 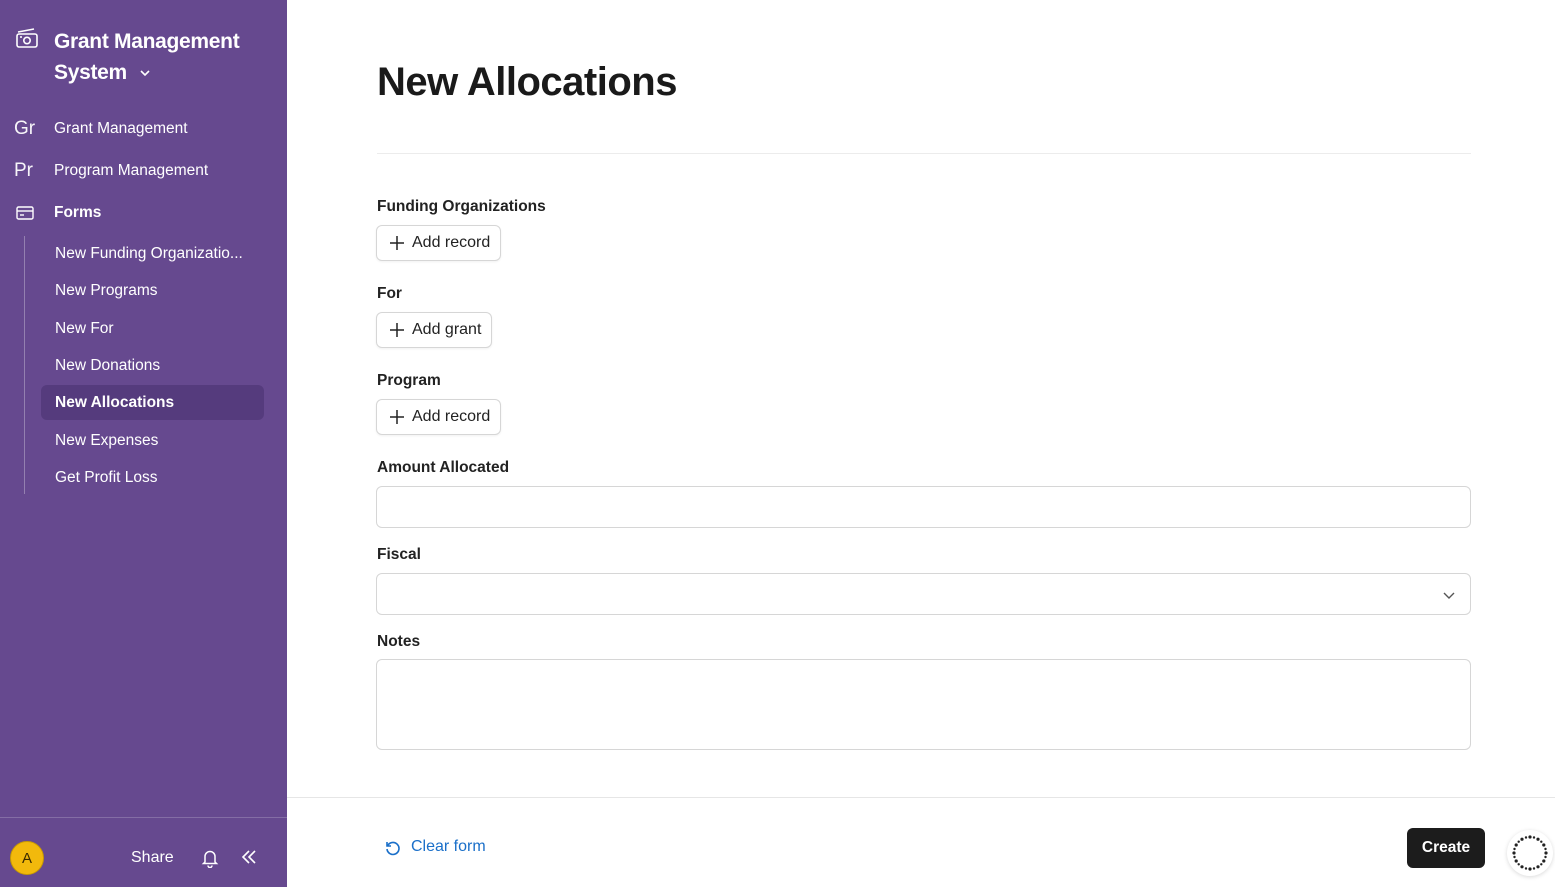 I want to click on money-camera-icon, so click(x=27, y=38).